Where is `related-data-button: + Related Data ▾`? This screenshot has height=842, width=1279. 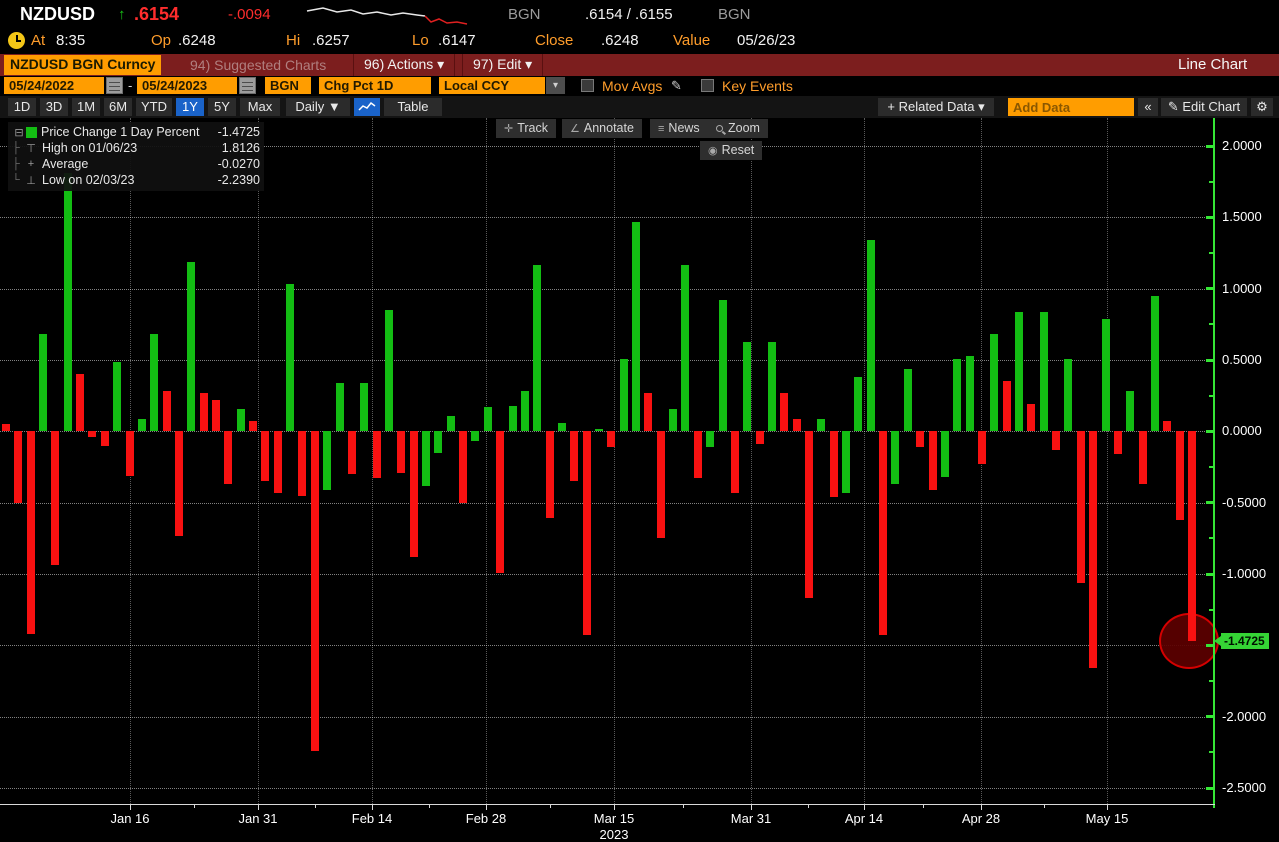
related-data-button: + Related Data ▾ is located at coordinates (936, 107).